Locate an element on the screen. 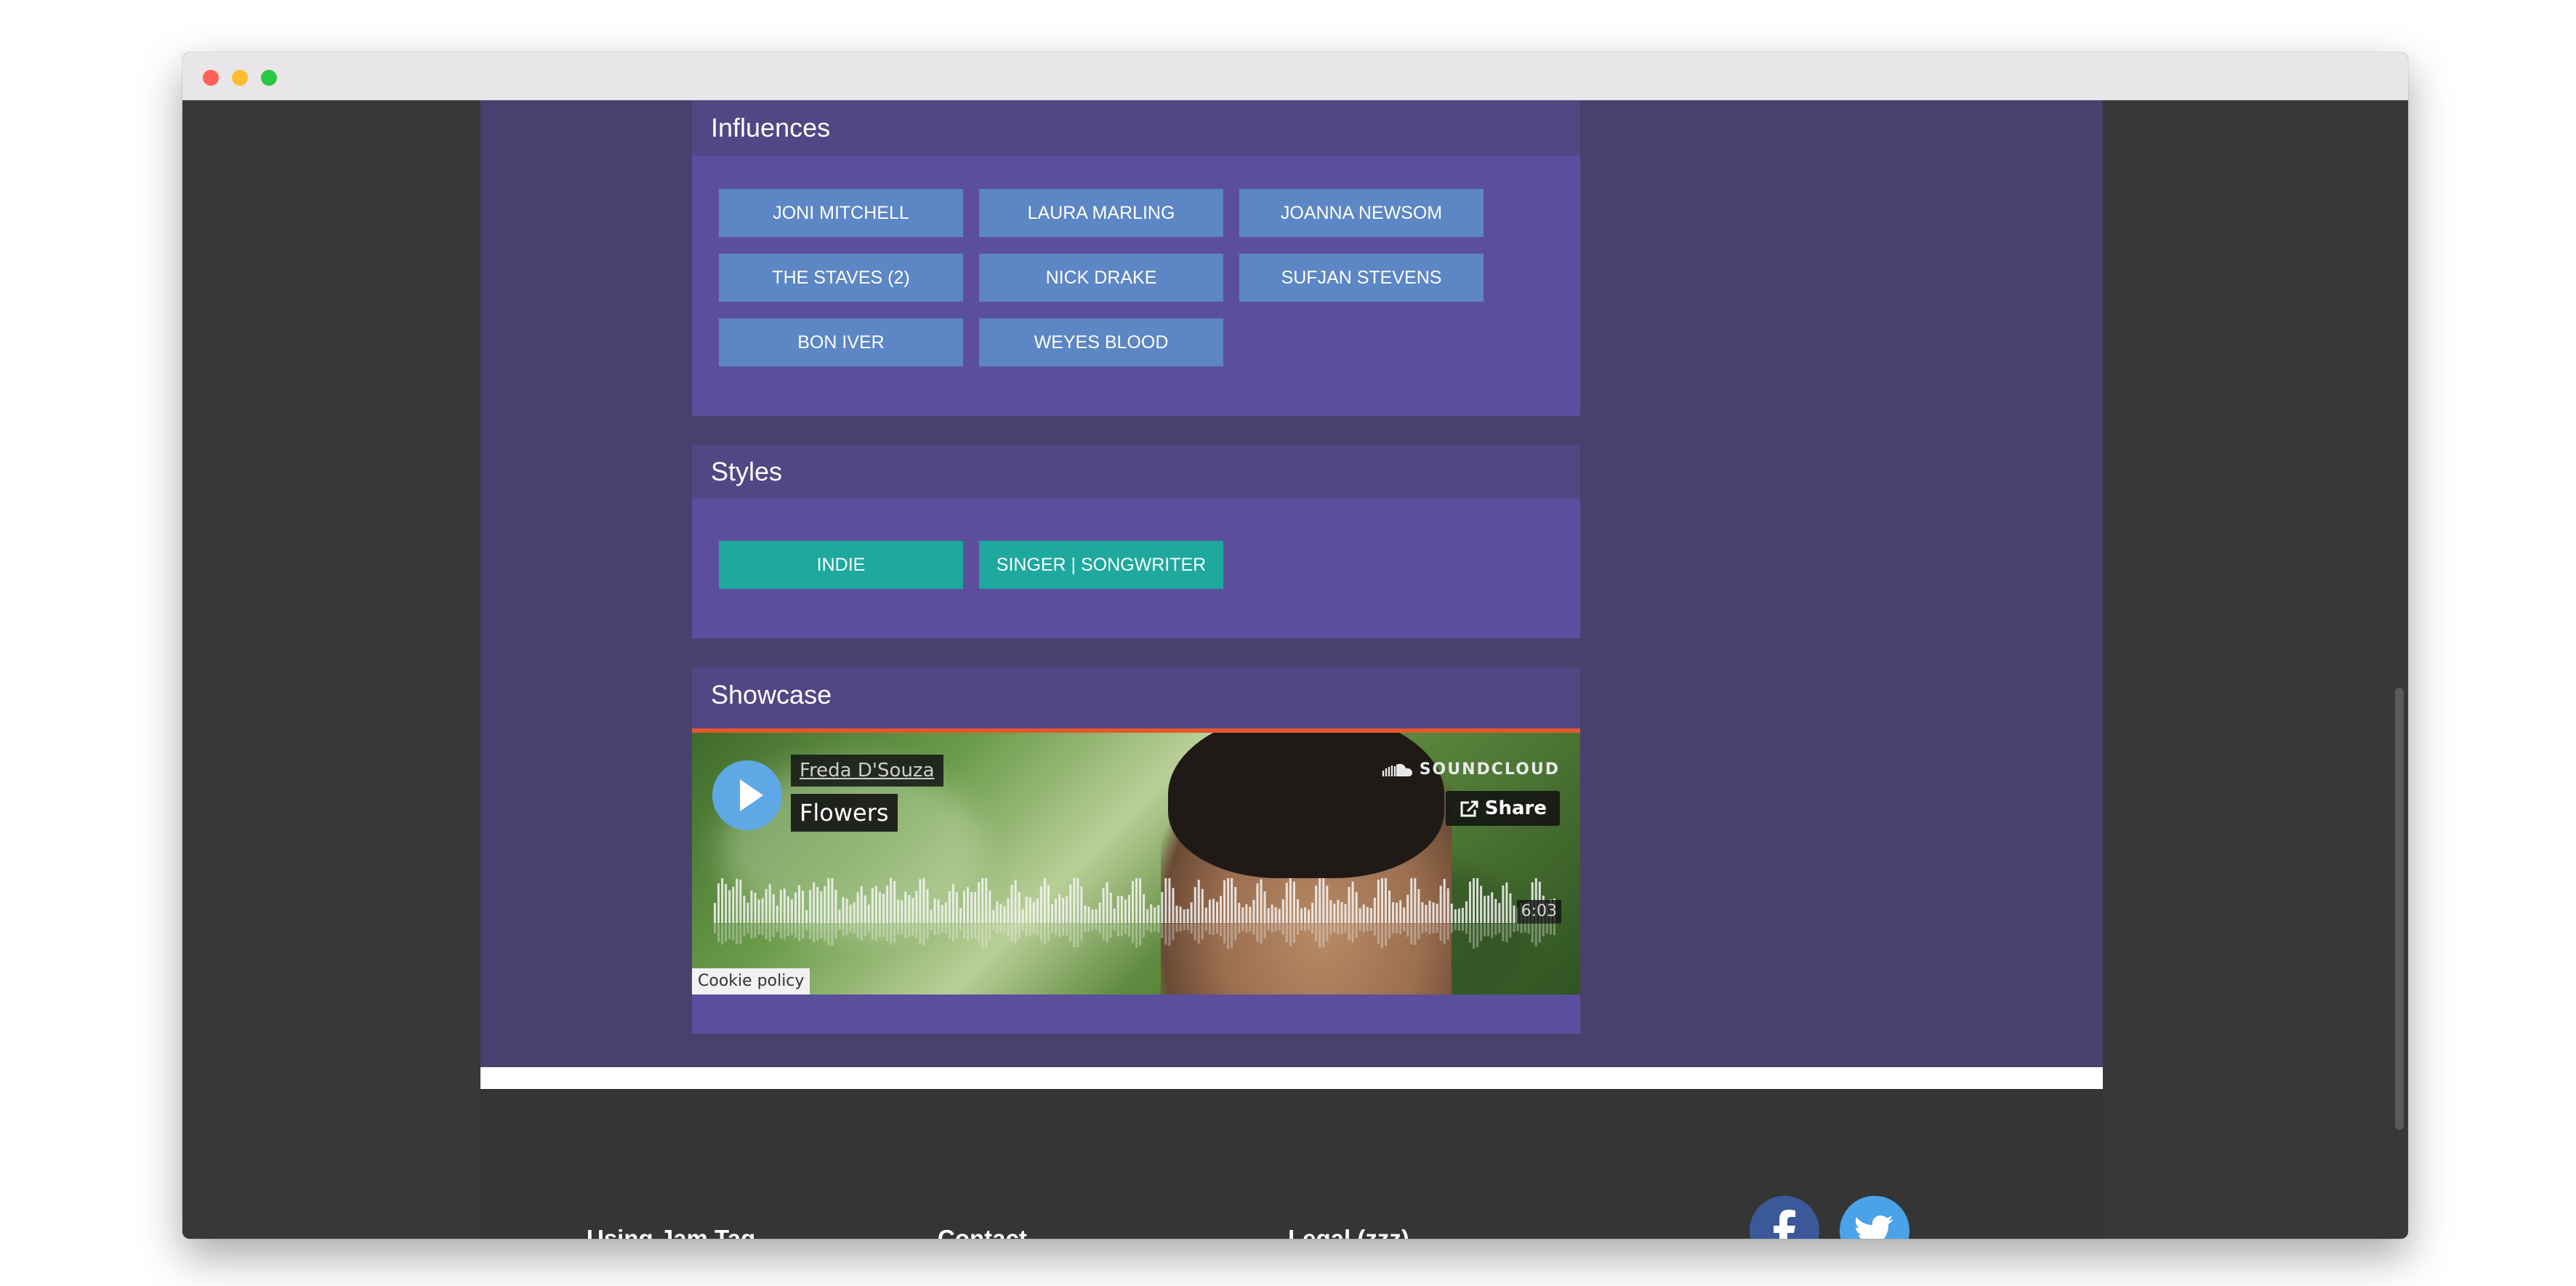 Image resolution: width=2576 pixels, height=1286 pixels. footer-link-contact: Contact is located at coordinates (982, 1232).